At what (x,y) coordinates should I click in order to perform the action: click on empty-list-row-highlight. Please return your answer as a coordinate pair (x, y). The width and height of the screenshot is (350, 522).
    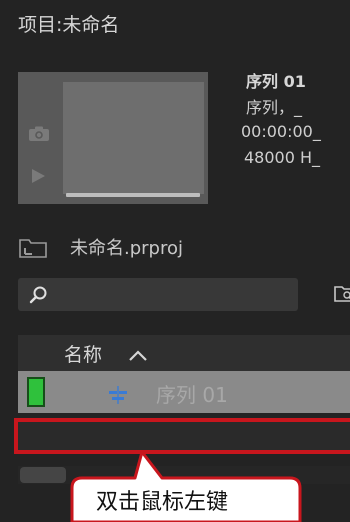
    Looking at the image, I should click on (182, 436).